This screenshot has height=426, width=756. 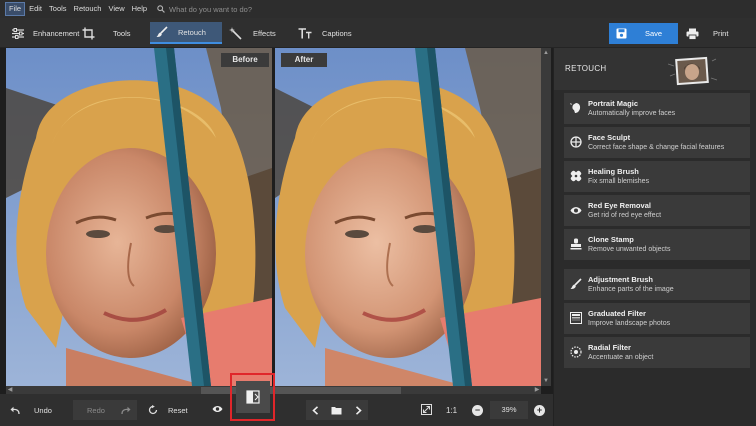 I want to click on search-box: What do you want to do?, so click(x=204, y=9).